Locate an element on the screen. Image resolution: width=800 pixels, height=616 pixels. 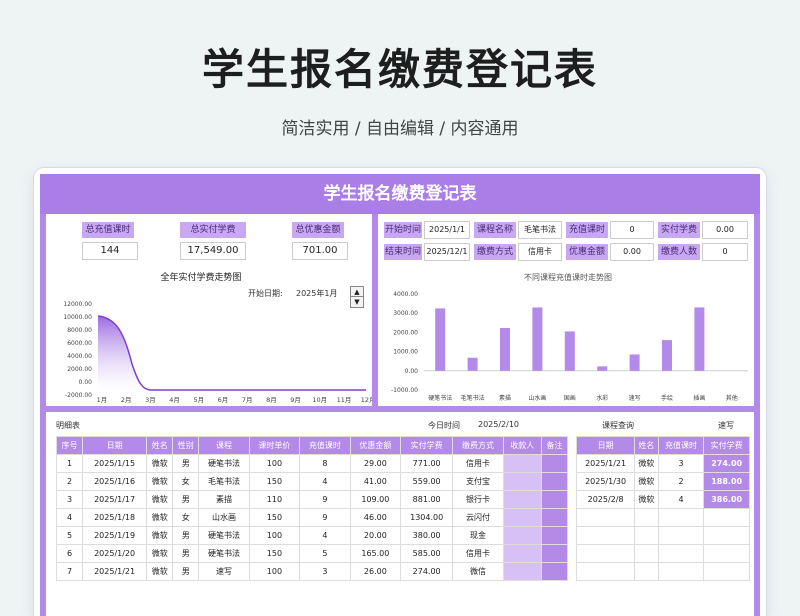
query-cell: 386.00 is located at coordinates (726, 499).